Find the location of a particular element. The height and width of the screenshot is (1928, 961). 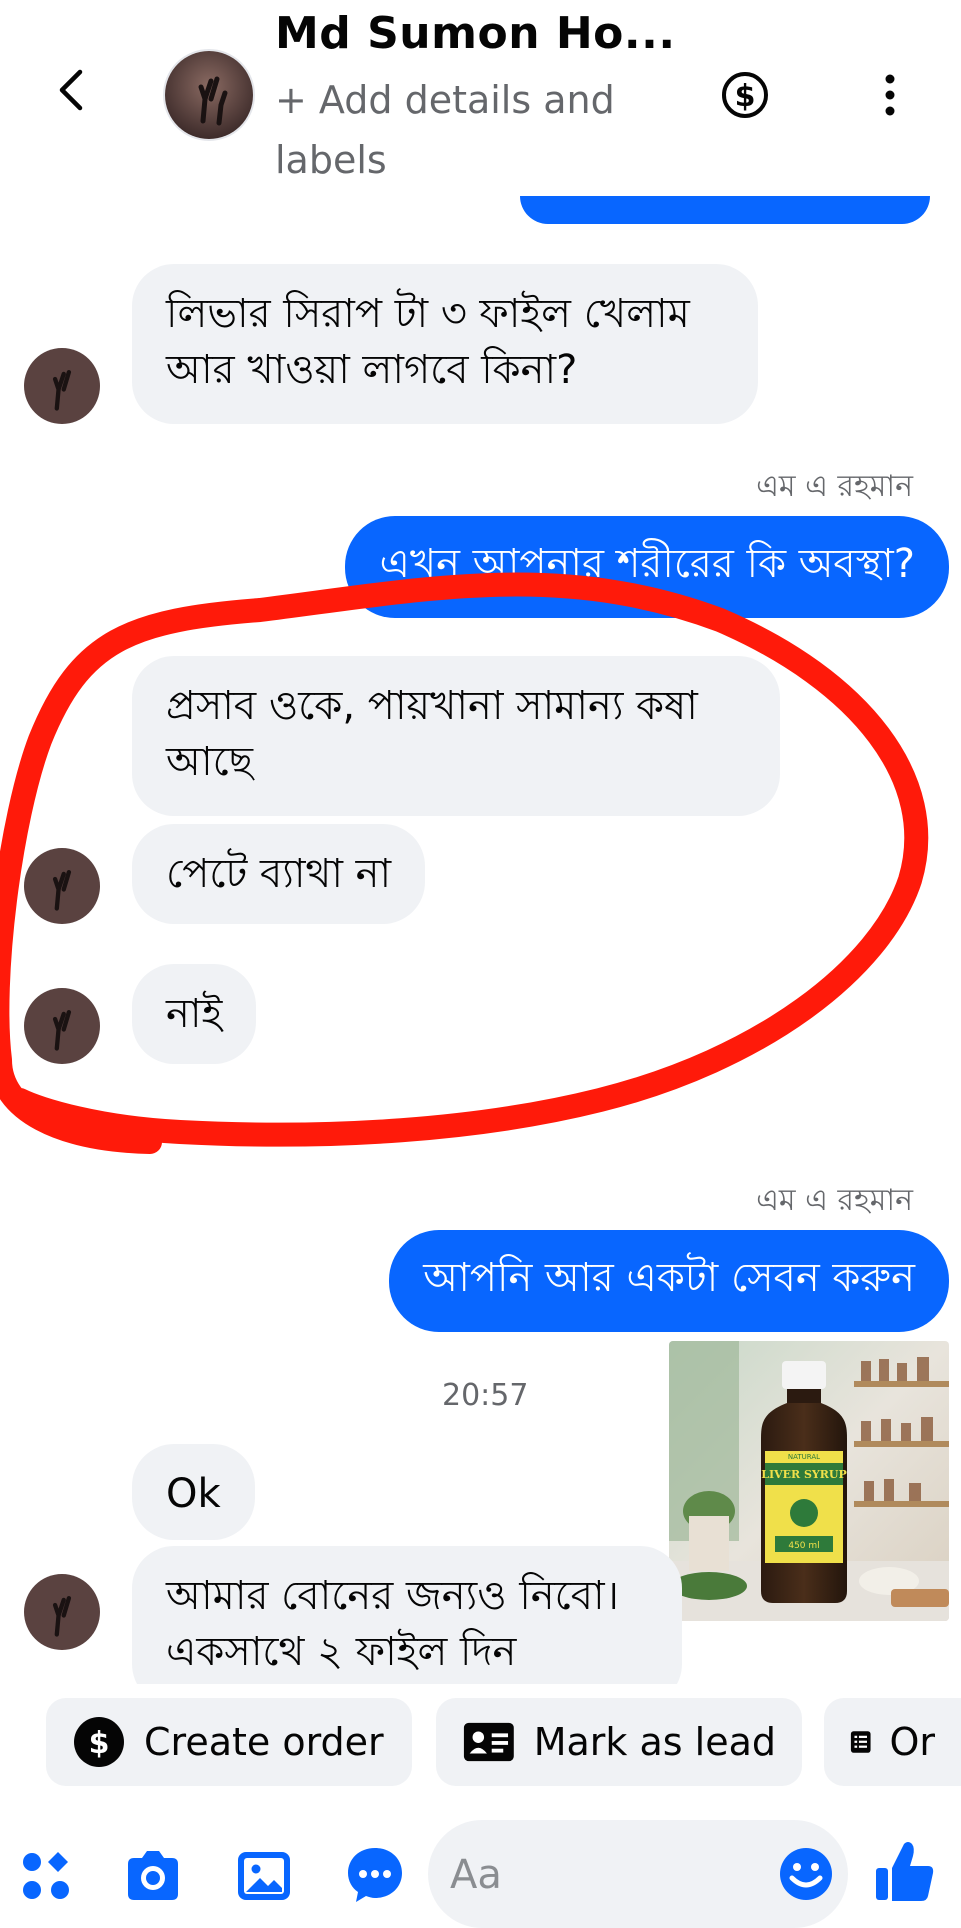

product-image: NATURAL LIVER SYRUP 450 ml is located at coordinates (809, 1481).